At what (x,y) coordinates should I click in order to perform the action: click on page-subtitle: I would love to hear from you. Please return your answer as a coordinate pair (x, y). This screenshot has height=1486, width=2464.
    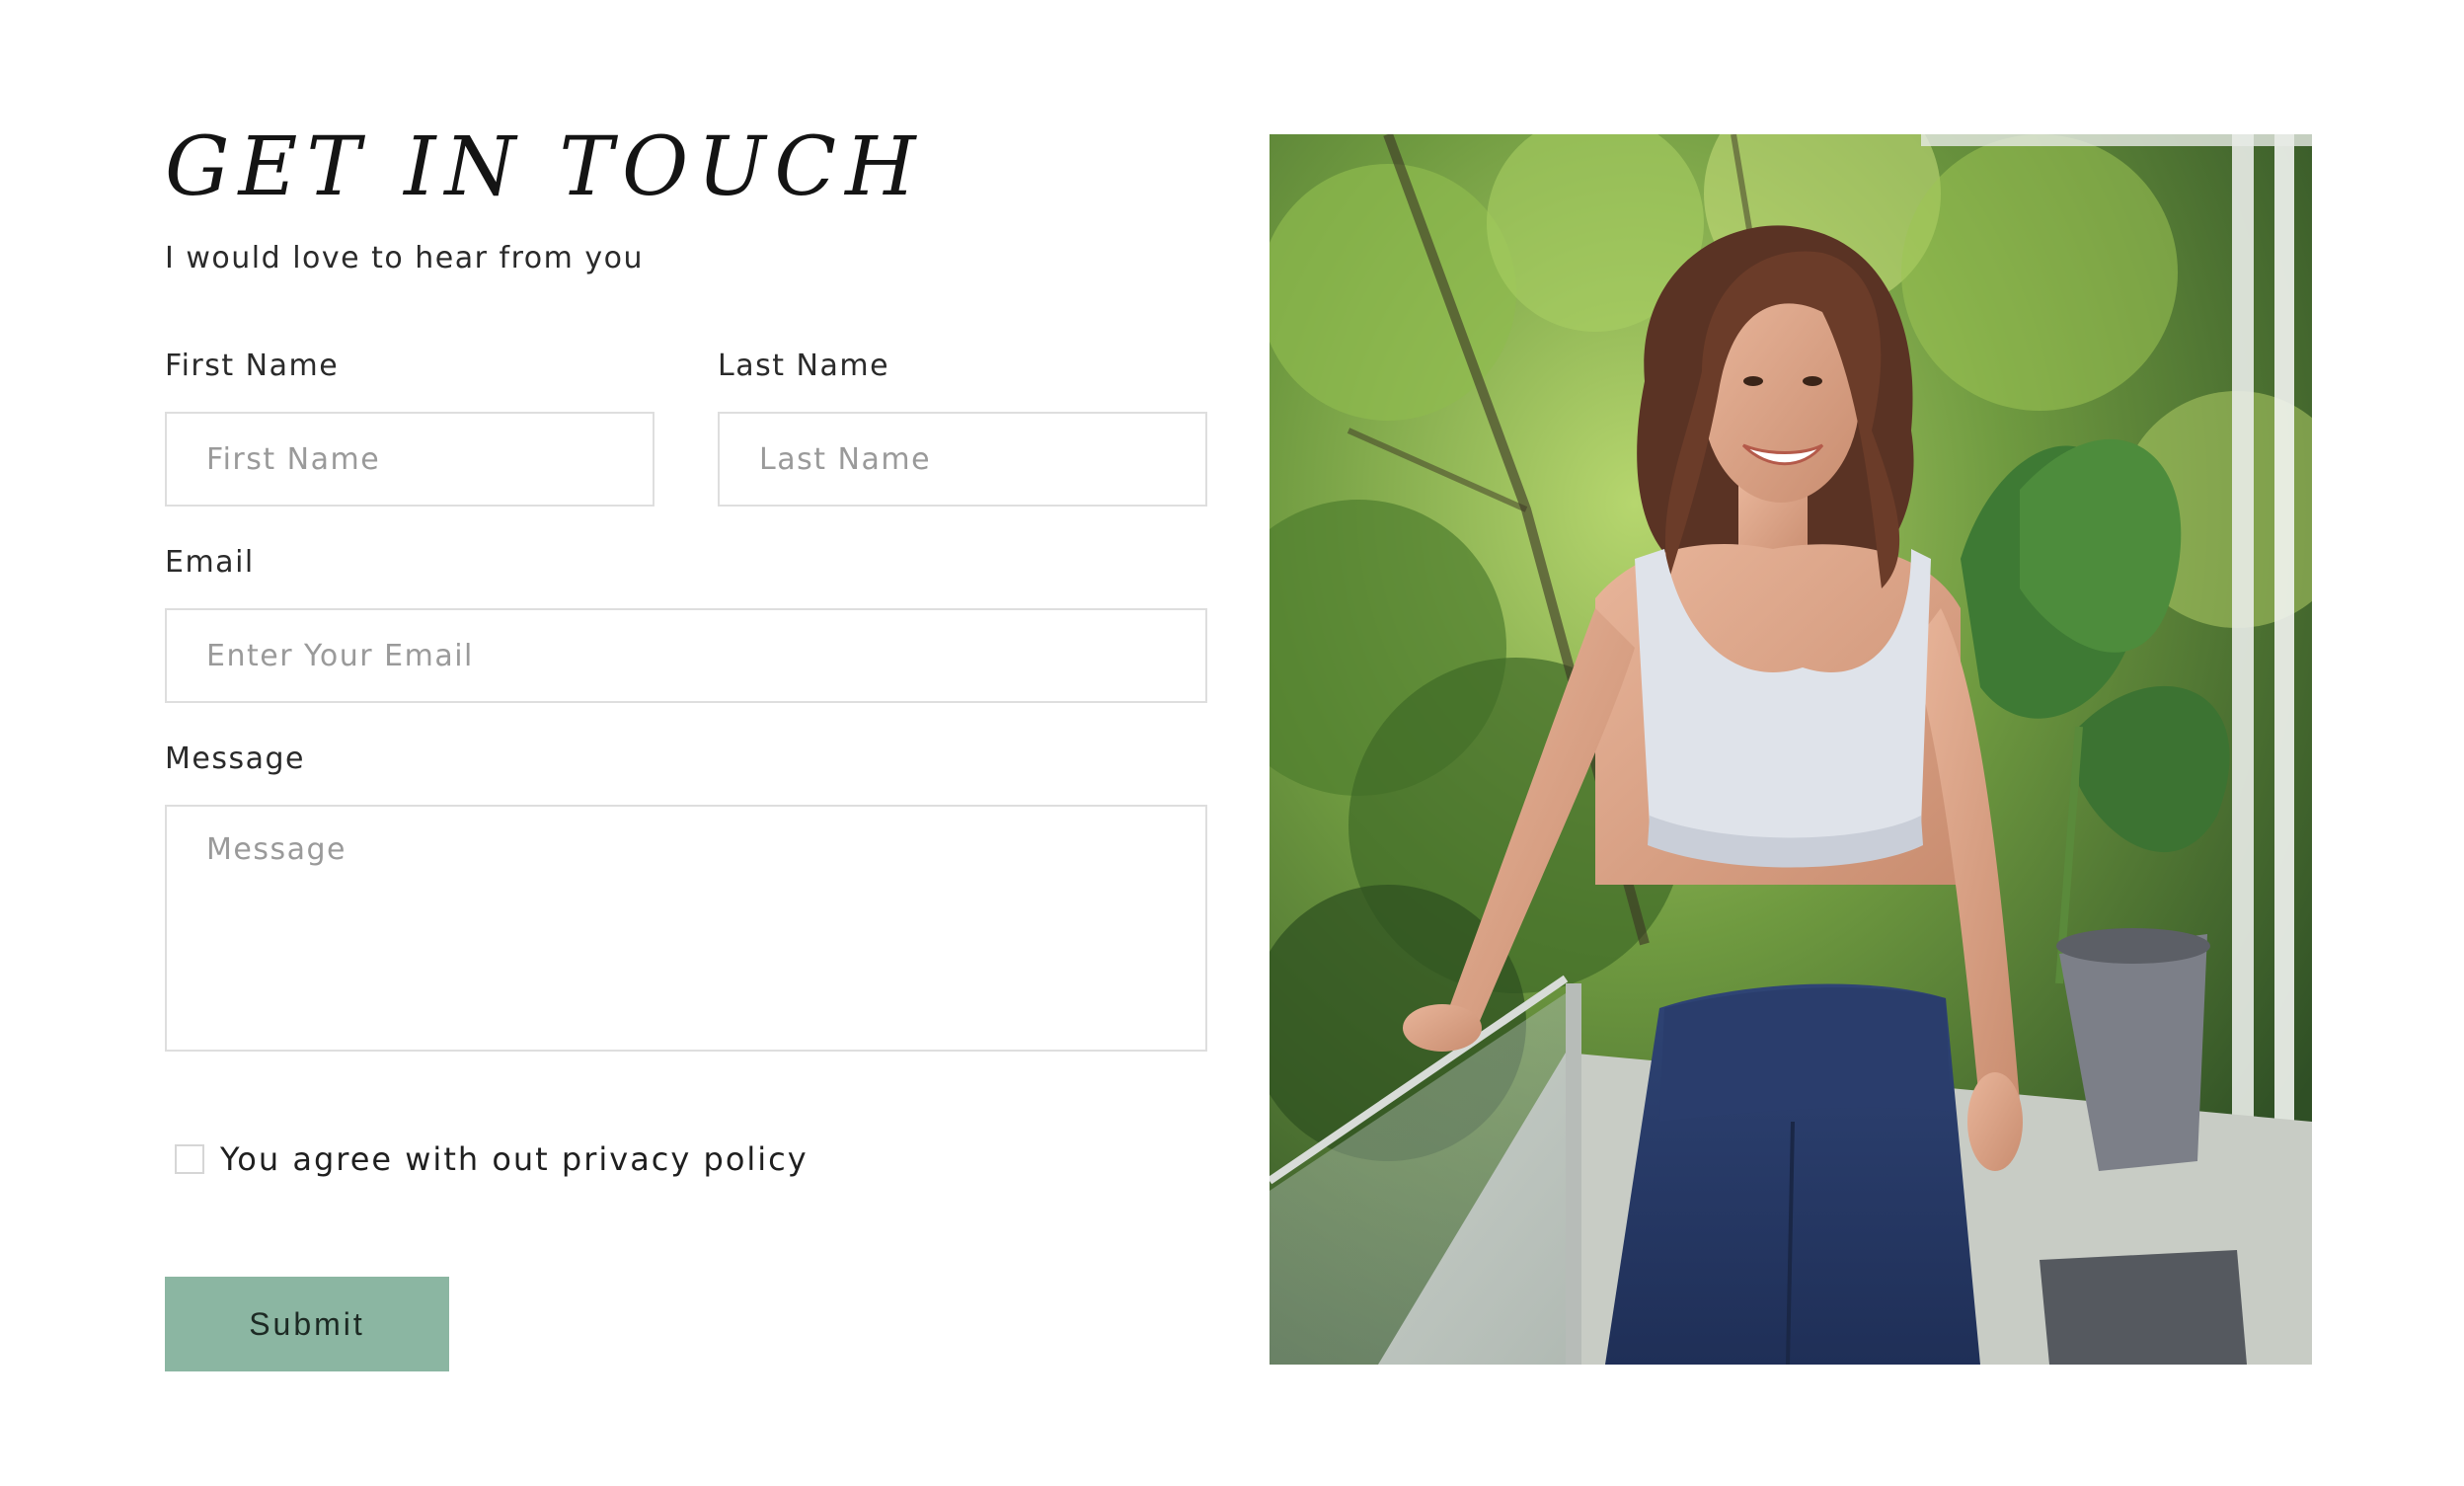
    Looking at the image, I should click on (404, 258).